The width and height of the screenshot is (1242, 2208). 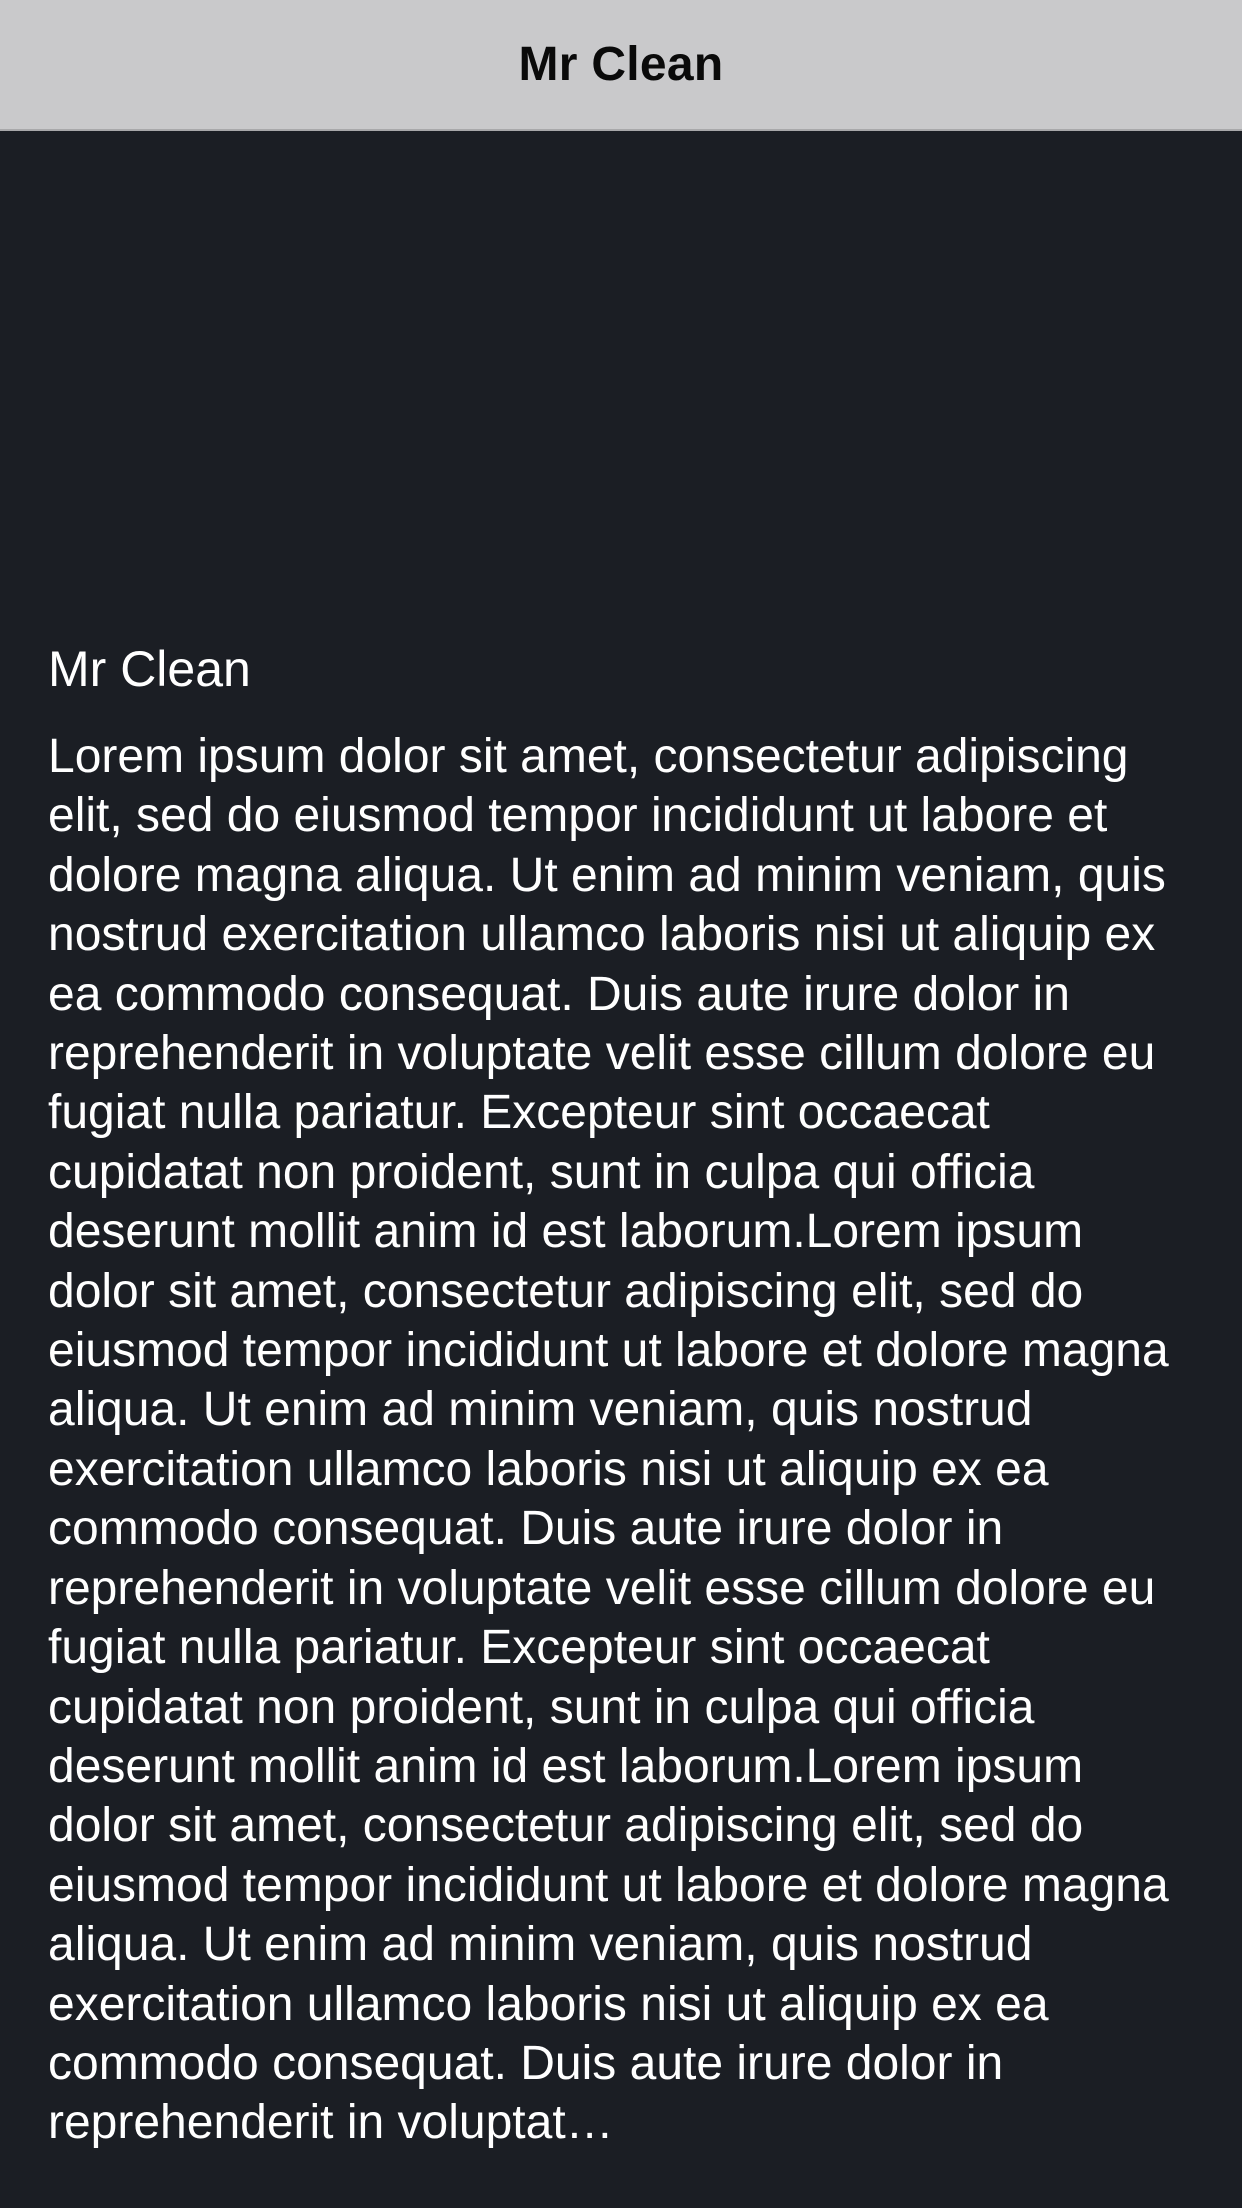 I want to click on navigation-bar: Mr Clean, so click(x=621, y=65).